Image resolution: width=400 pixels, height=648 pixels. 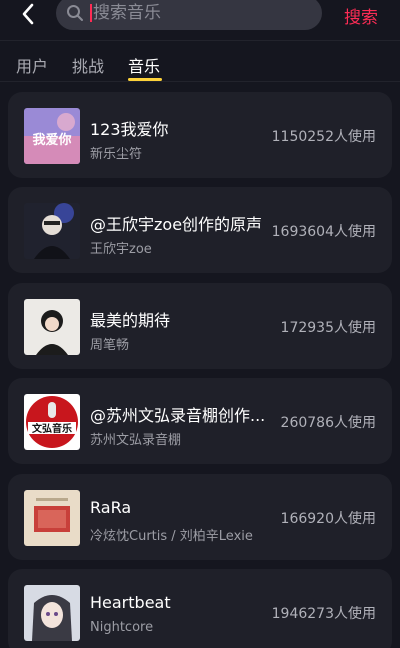 I want to click on song-title: 最美的期待, so click(x=130, y=320).